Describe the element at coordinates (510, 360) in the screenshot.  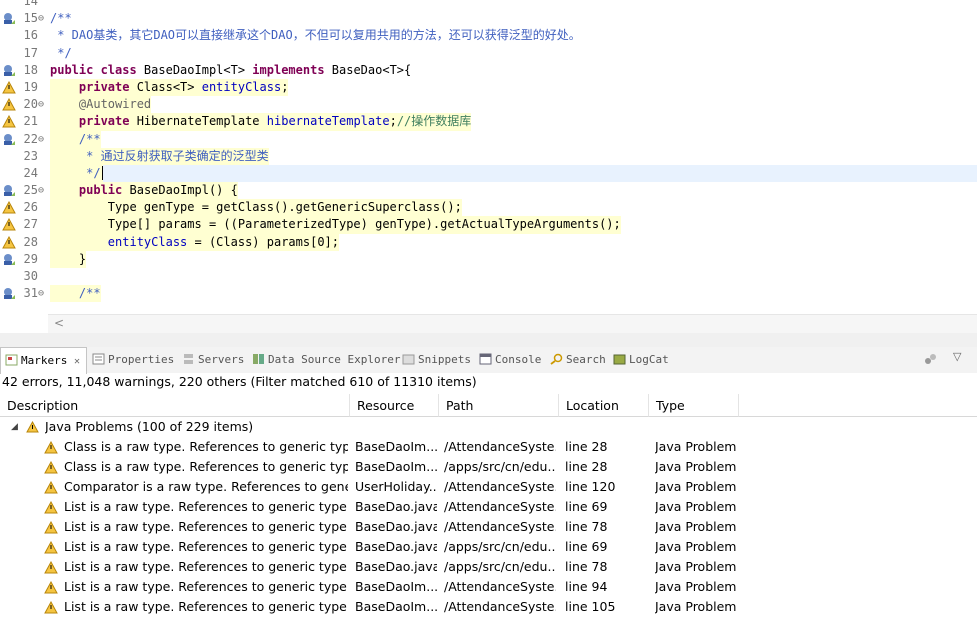
I see `tab-console: Console` at that location.